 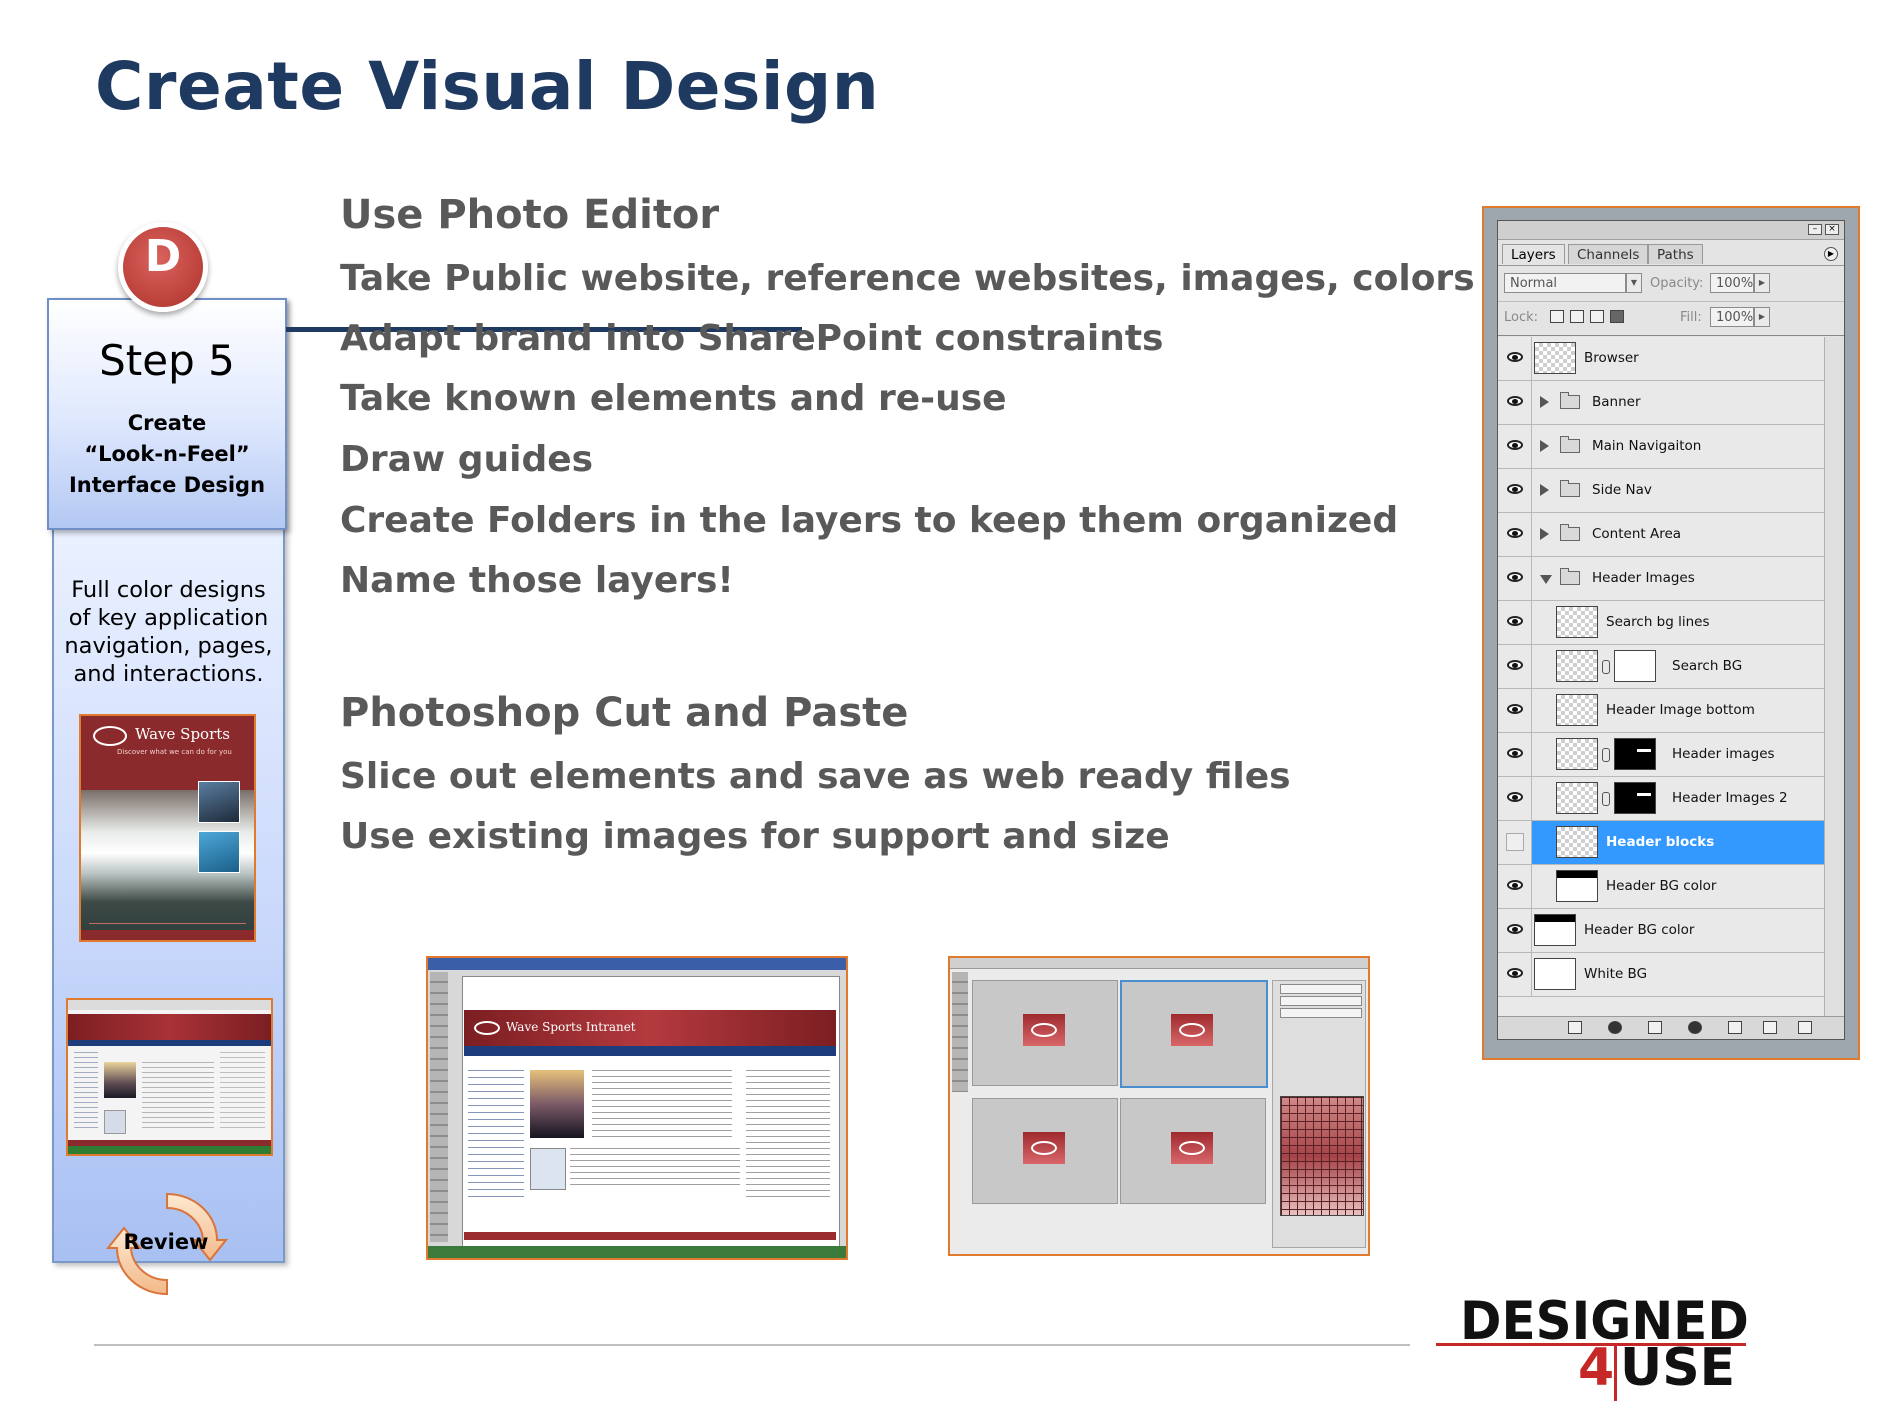 What do you see at coordinates (1661, 623) in the screenshot?
I see `layer-row: Search bg lines` at bounding box center [1661, 623].